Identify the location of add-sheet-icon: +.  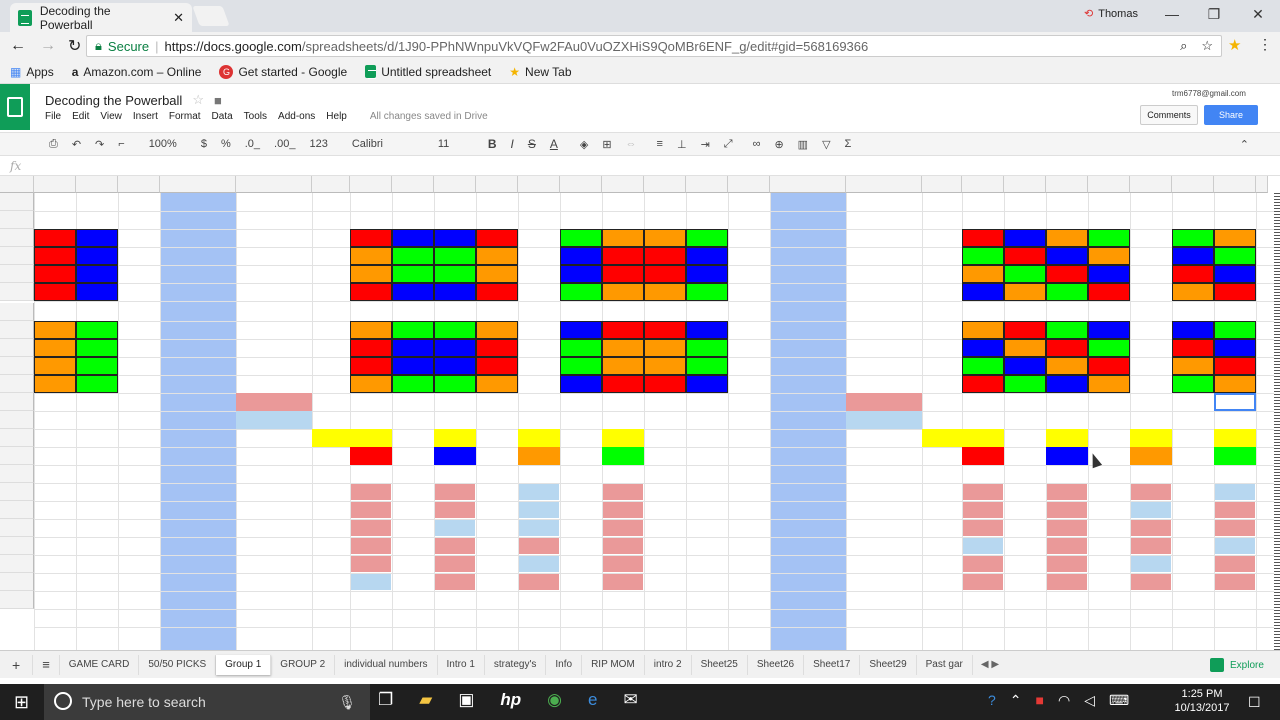
(17, 664).